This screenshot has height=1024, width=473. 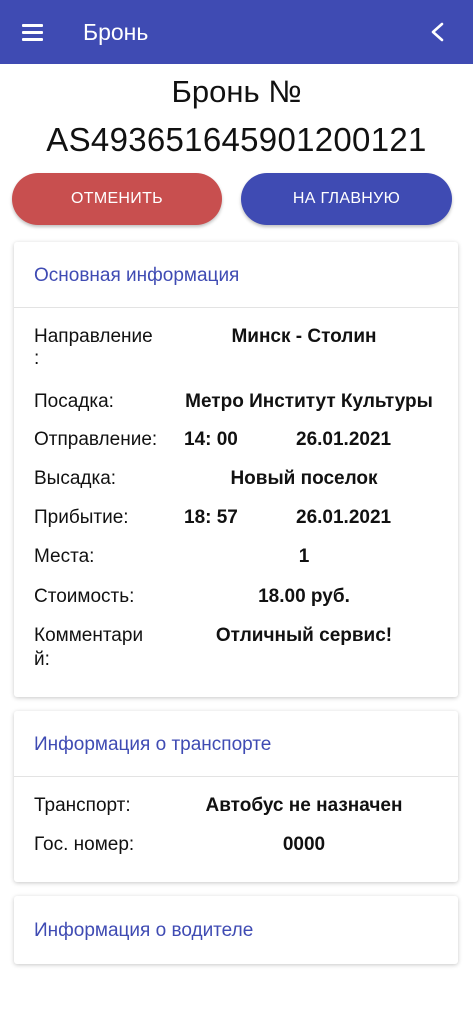 I want to click on departure-time: 14: 00, so click(x=211, y=439).